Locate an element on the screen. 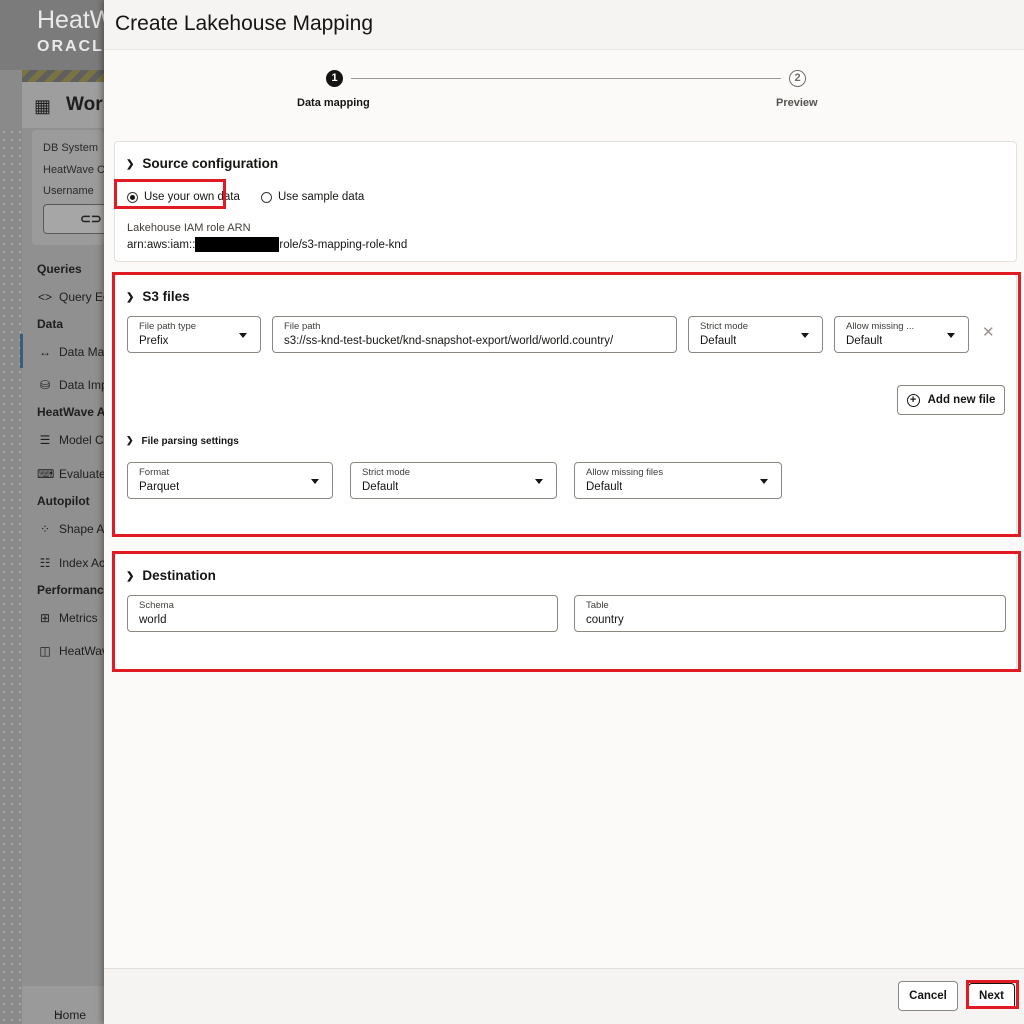  table-input: Table country is located at coordinates (790, 613).